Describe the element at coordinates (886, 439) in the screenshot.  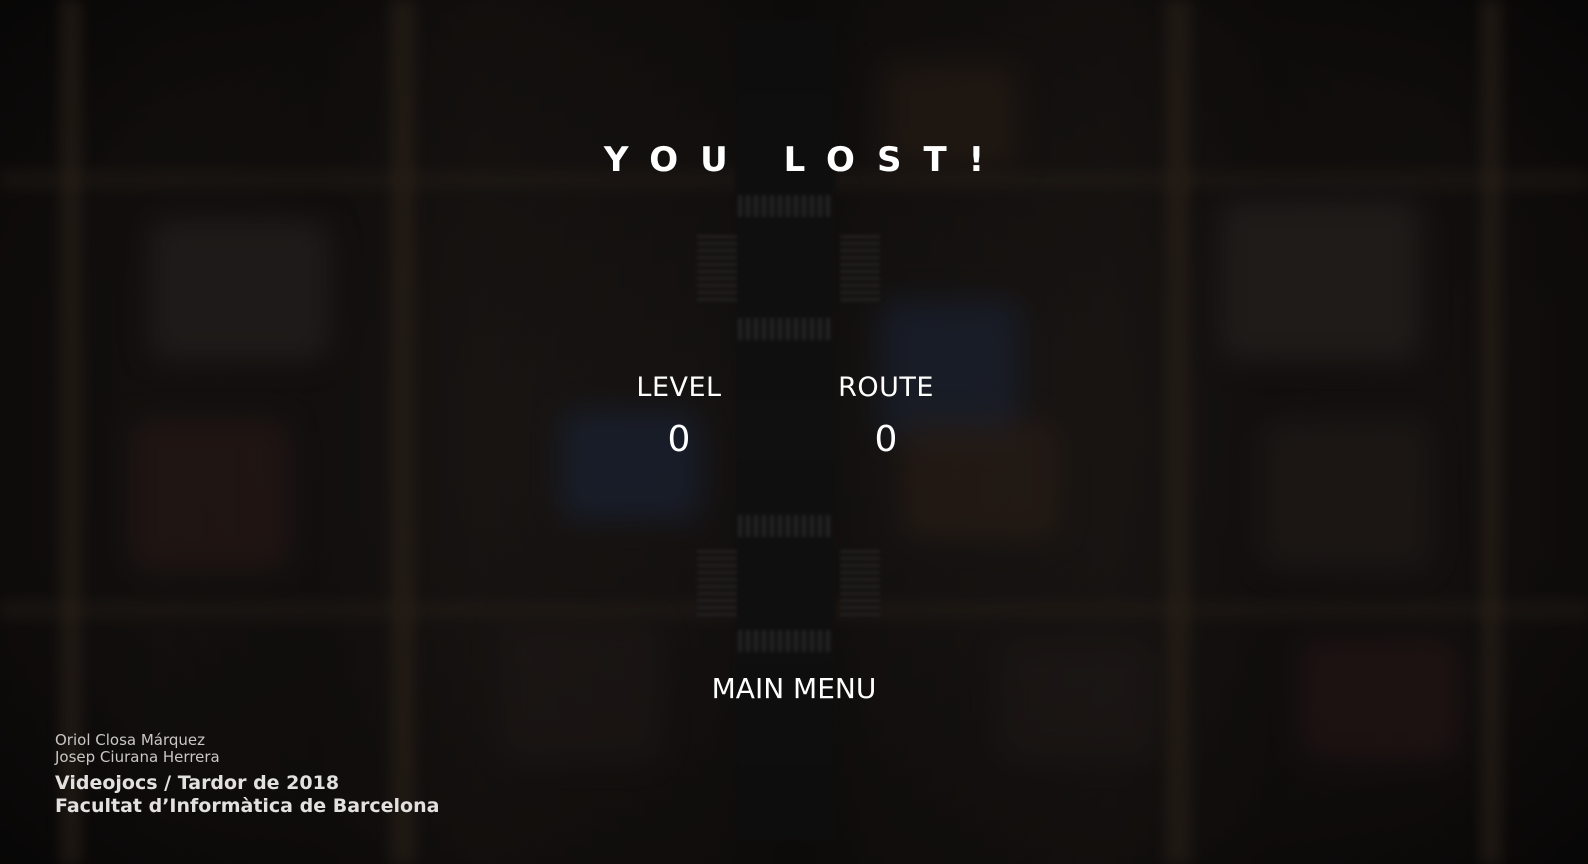
I see `route-value: 0` at that location.